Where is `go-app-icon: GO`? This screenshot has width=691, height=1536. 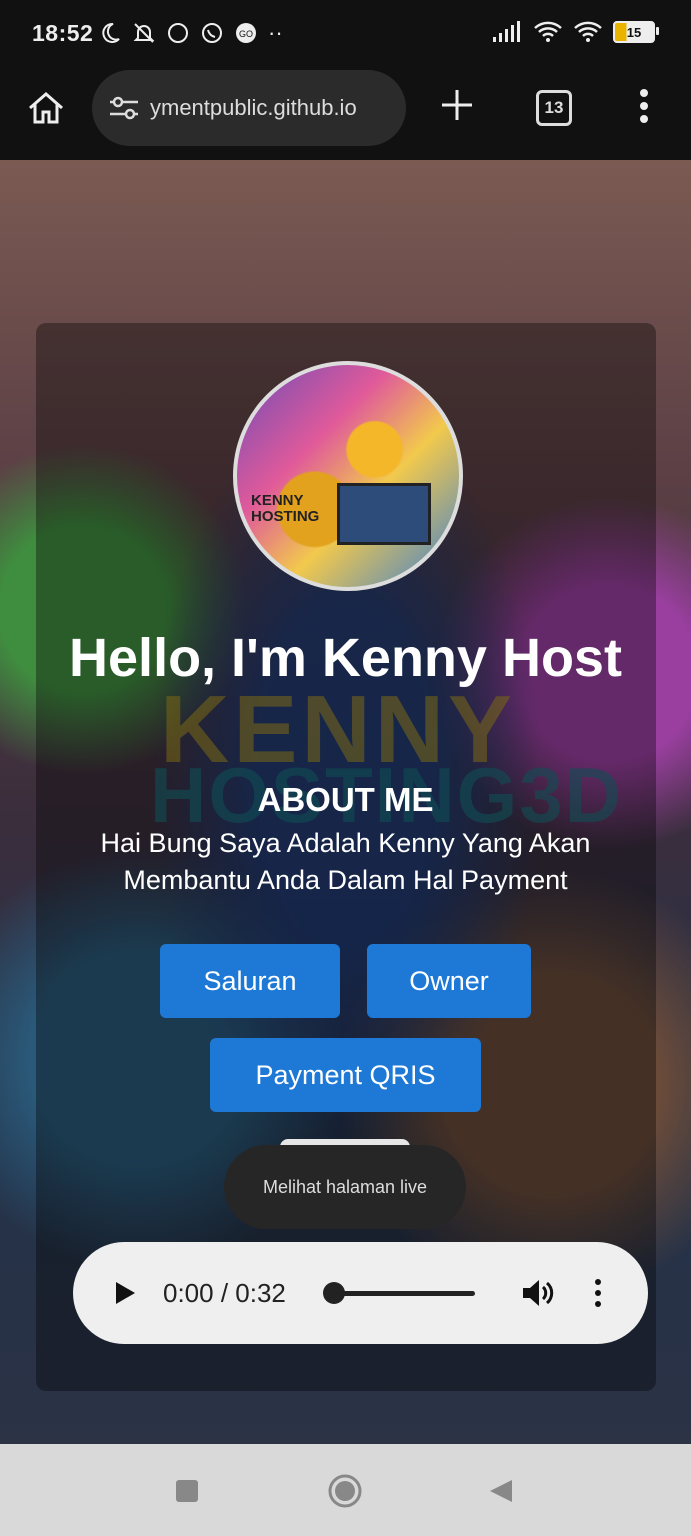 go-app-icon: GO is located at coordinates (246, 33).